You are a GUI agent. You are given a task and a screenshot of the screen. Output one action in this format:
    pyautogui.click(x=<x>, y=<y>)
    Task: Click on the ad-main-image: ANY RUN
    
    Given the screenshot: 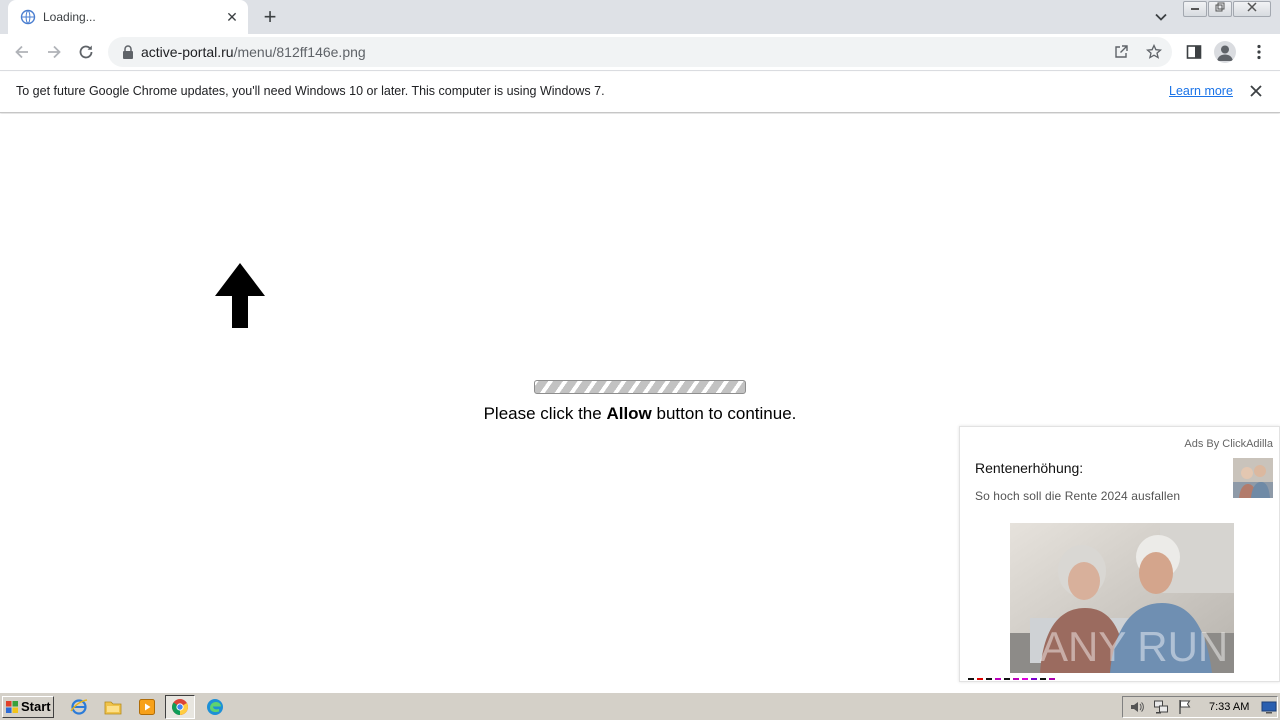 What is the action you would take?
    pyautogui.click(x=1122, y=598)
    